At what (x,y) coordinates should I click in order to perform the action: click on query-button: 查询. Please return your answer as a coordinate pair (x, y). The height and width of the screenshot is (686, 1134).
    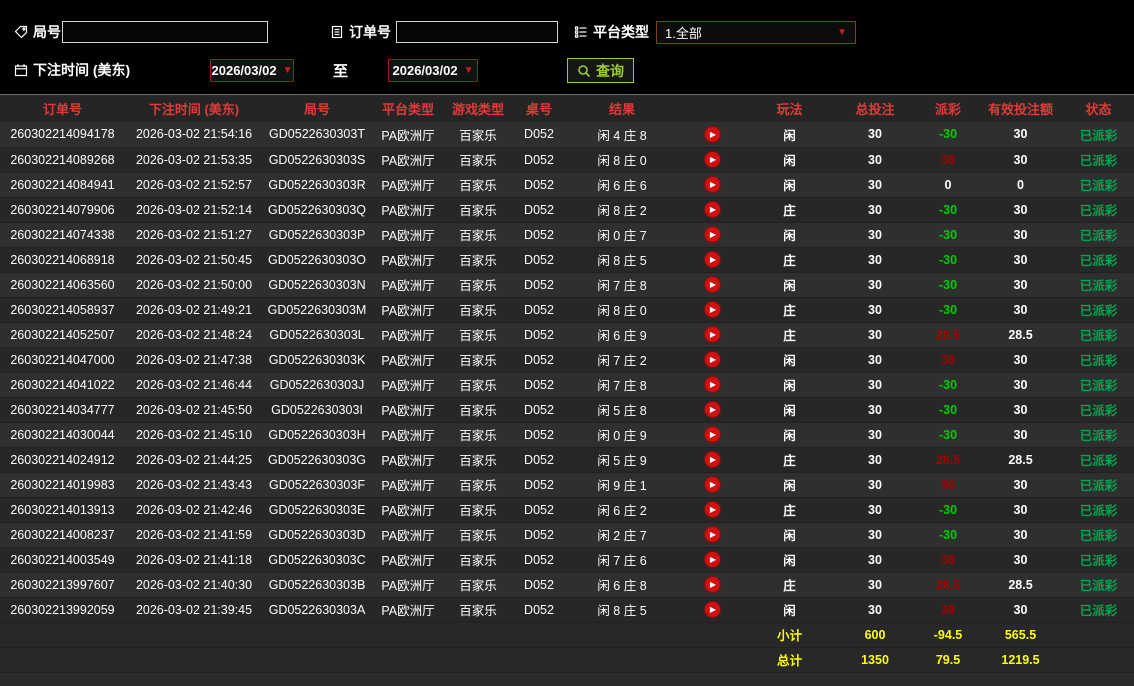
    Looking at the image, I should click on (600, 70).